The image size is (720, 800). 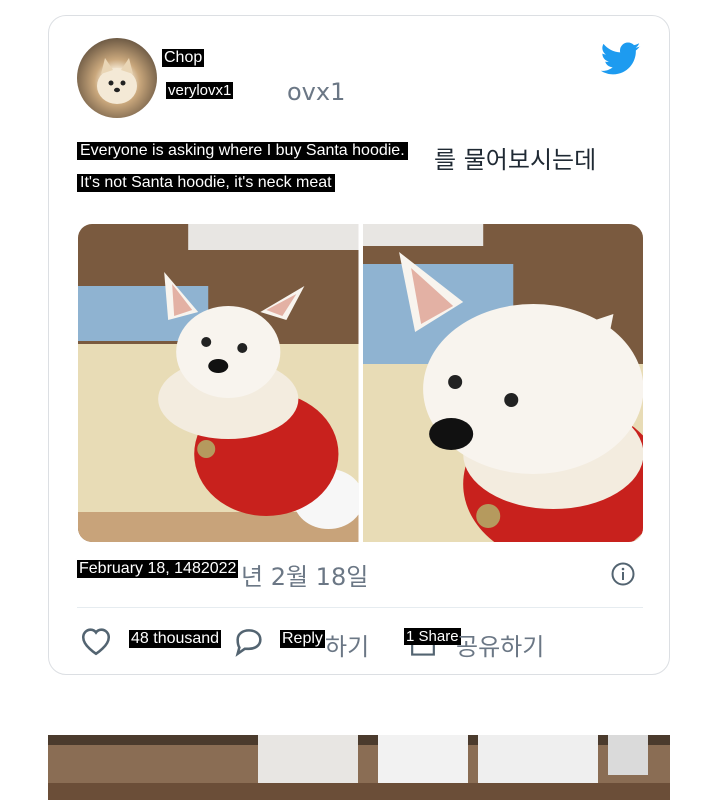 What do you see at coordinates (359, 767) in the screenshot?
I see `next-post-image` at bounding box center [359, 767].